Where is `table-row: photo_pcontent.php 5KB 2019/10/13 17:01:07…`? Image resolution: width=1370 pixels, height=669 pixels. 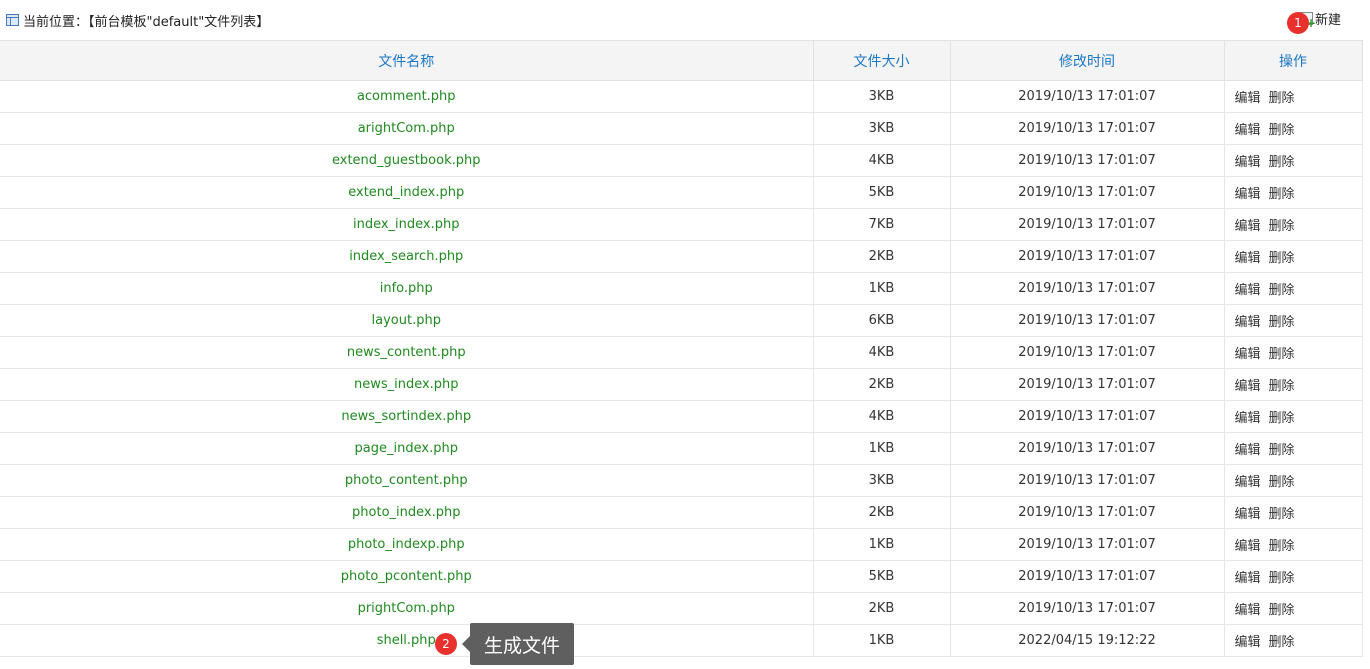
table-row: photo_pcontent.php 5KB 2019/10/13 17:01:07… is located at coordinates (681, 576).